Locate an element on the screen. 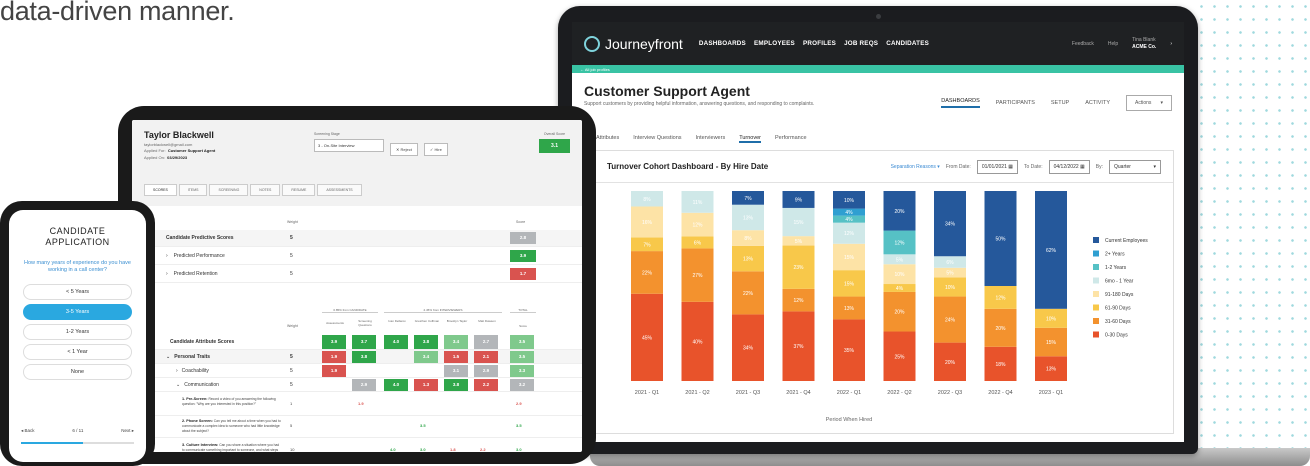 This screenshot has height=466, width=1310. score-cell: 3.2 is located at coordinates (522, 384).